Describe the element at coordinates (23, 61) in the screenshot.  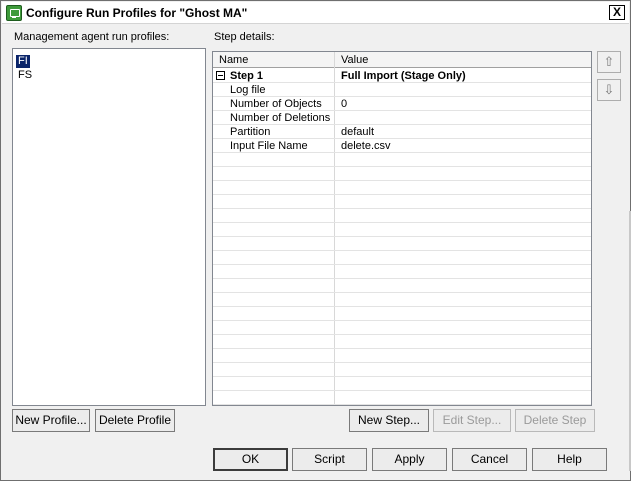
I see `list-item-fi: FI` at that location.